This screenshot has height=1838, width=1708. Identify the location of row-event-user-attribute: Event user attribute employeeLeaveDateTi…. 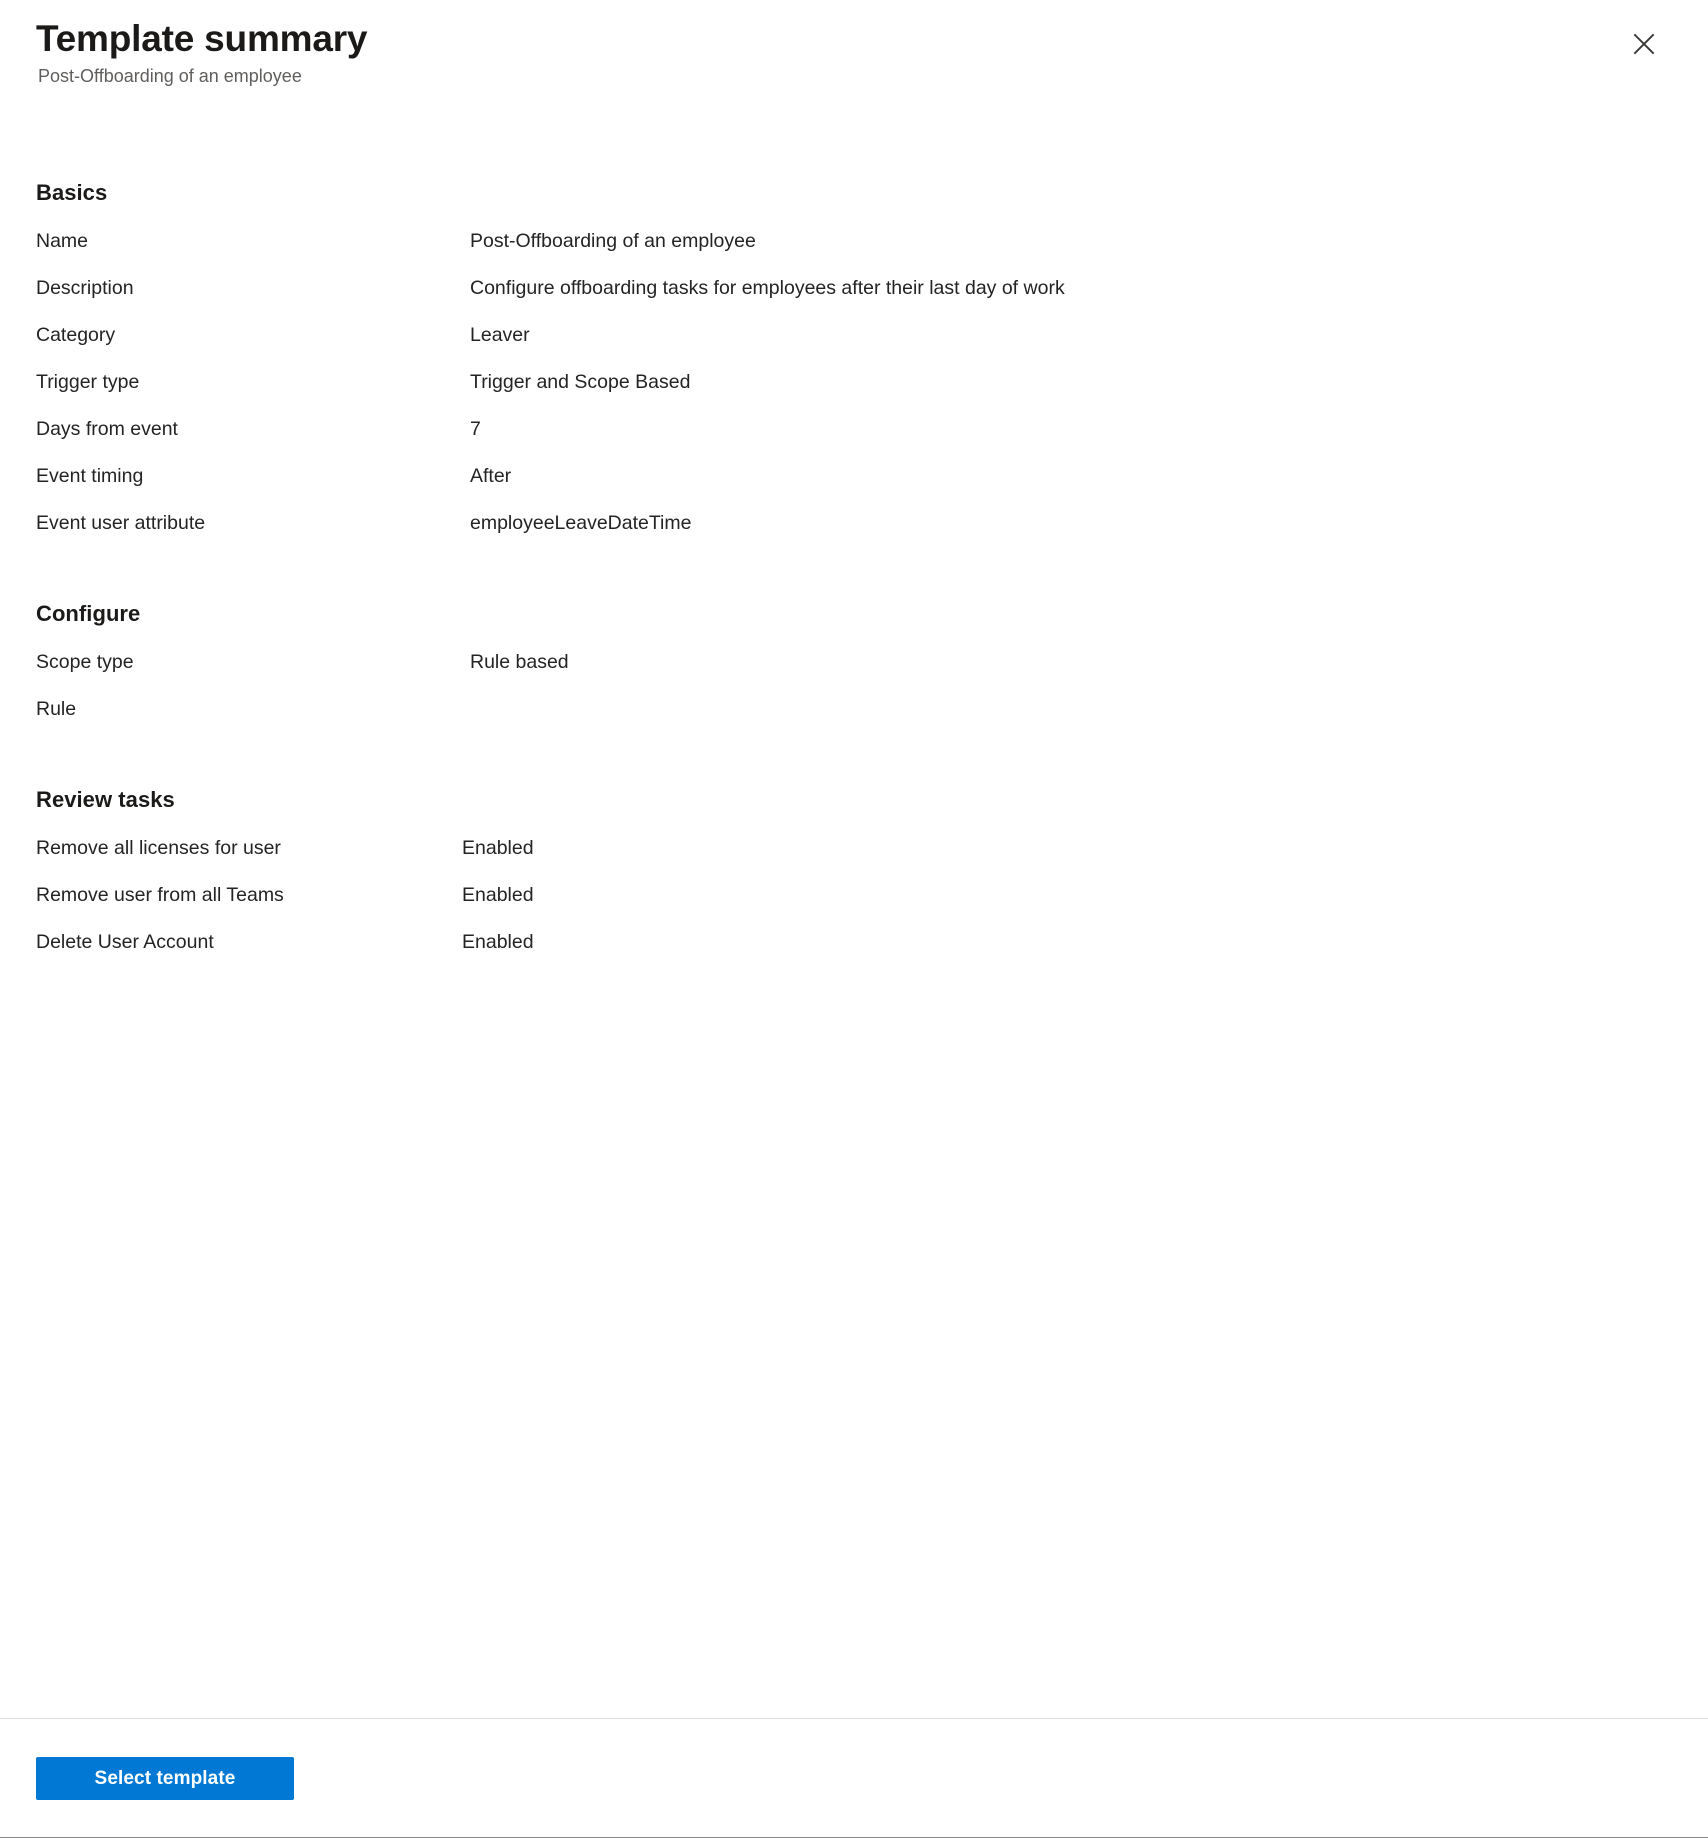
(852, 533).